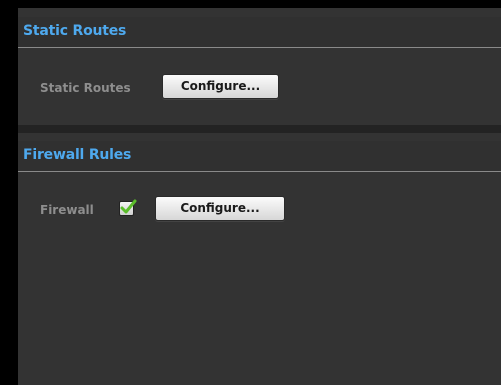  I want to click on checkmark-icon, so click(128, 206).